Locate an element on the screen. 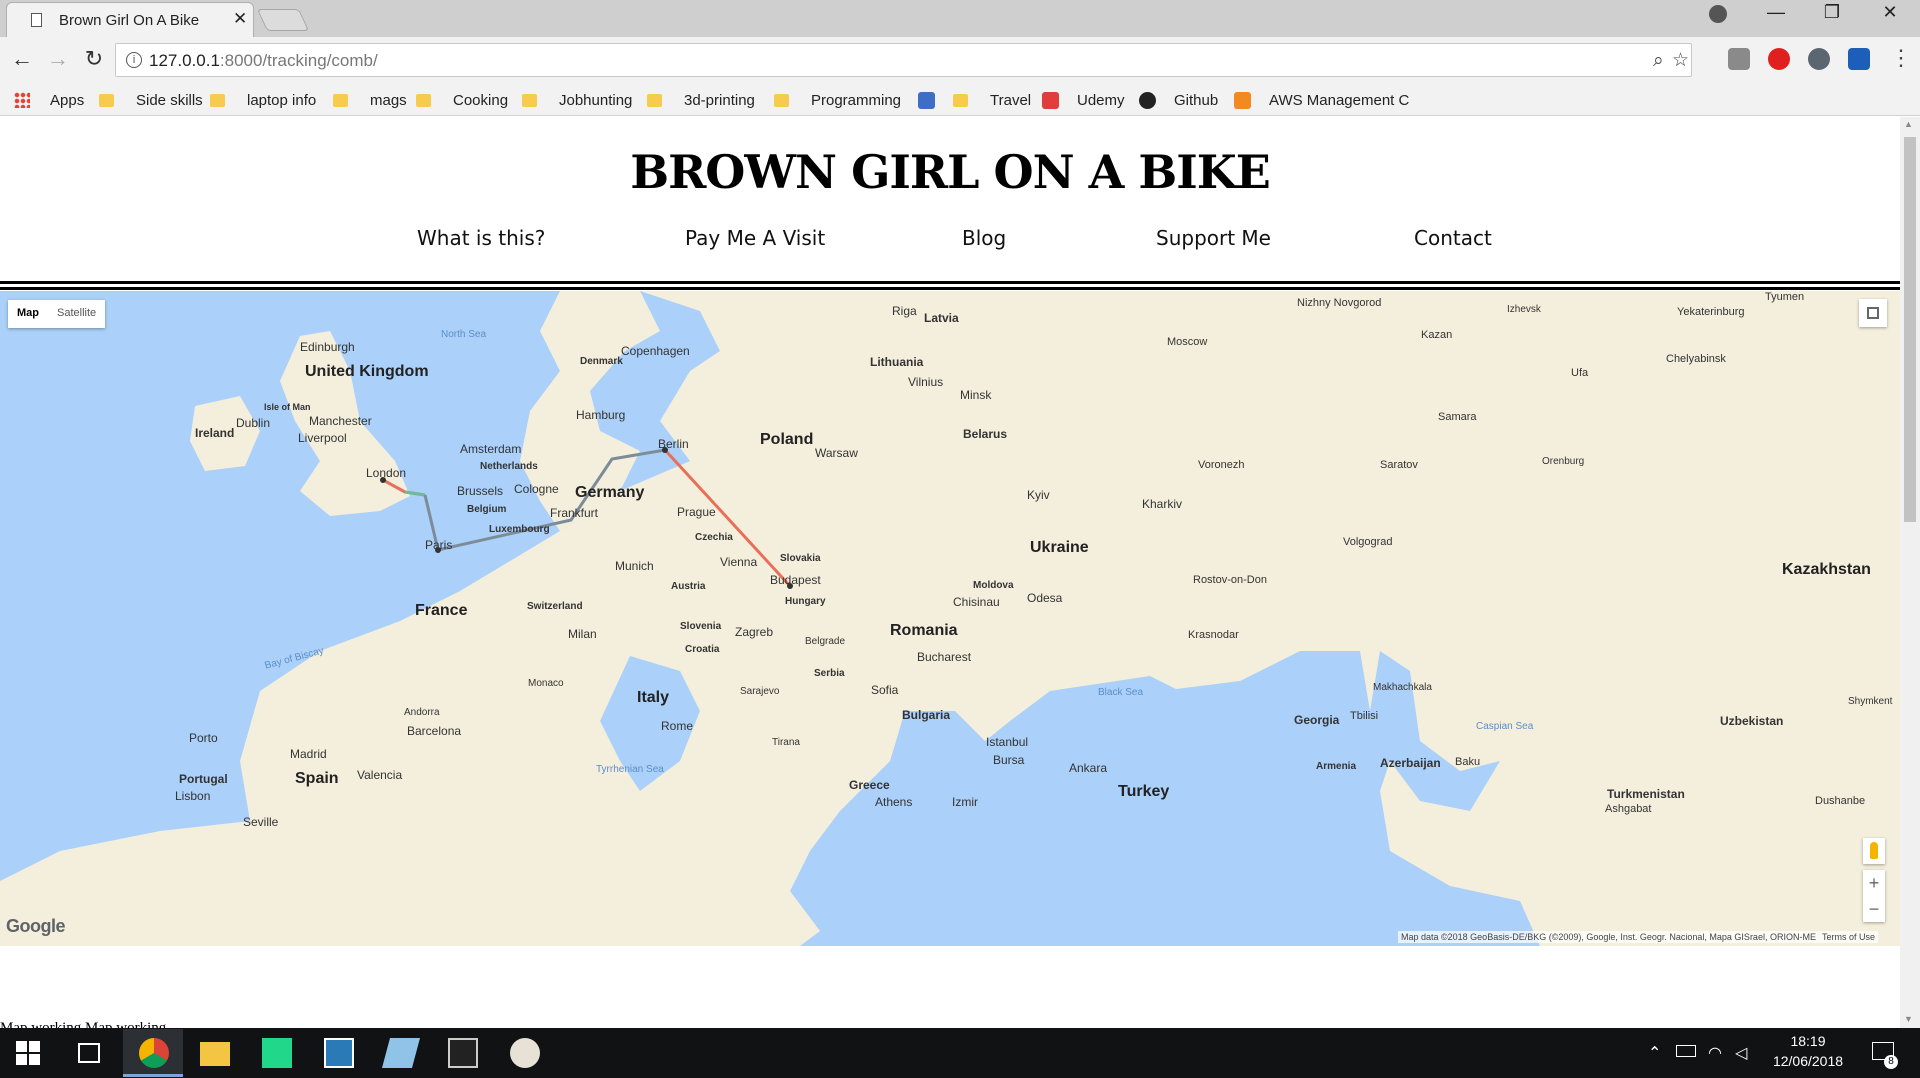  map-label: Ufa is located at coordinates (1580, 373).